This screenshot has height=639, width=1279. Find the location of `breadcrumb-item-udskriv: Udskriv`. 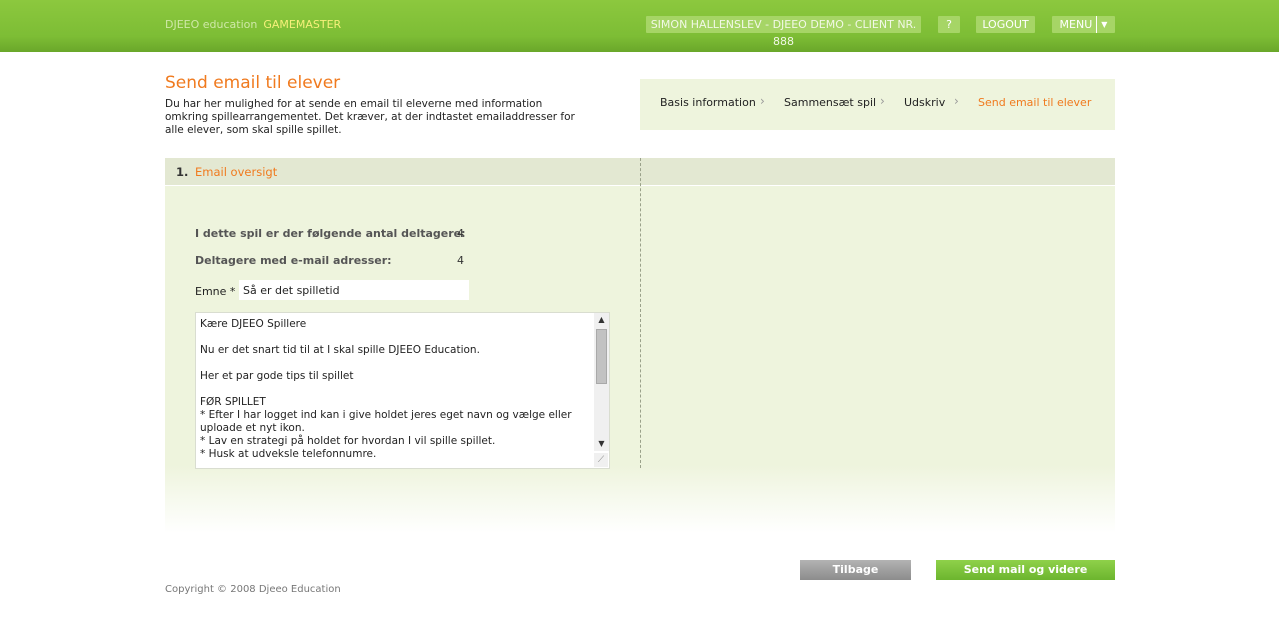

breadcrumb-item-udskriv: Udskriv is located at coordinates (924, 102).